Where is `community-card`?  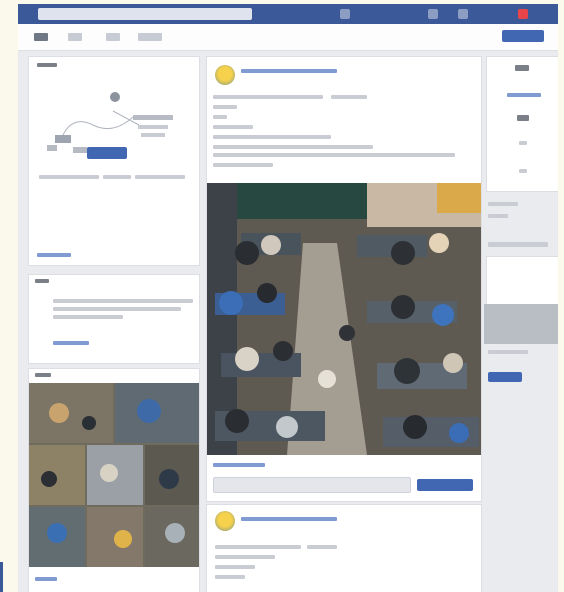
community-card is located at coordinates (114, 319).